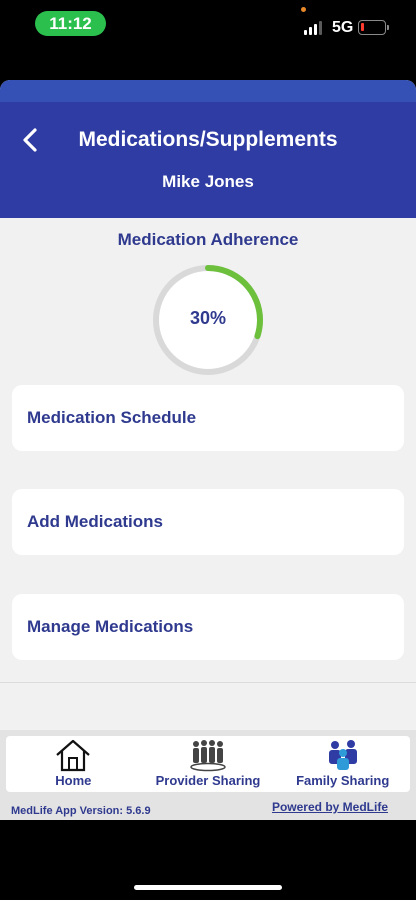  Describe the element at coordinates (342, 755) in the screenshot. I see `family-sharing-icon` at that location.